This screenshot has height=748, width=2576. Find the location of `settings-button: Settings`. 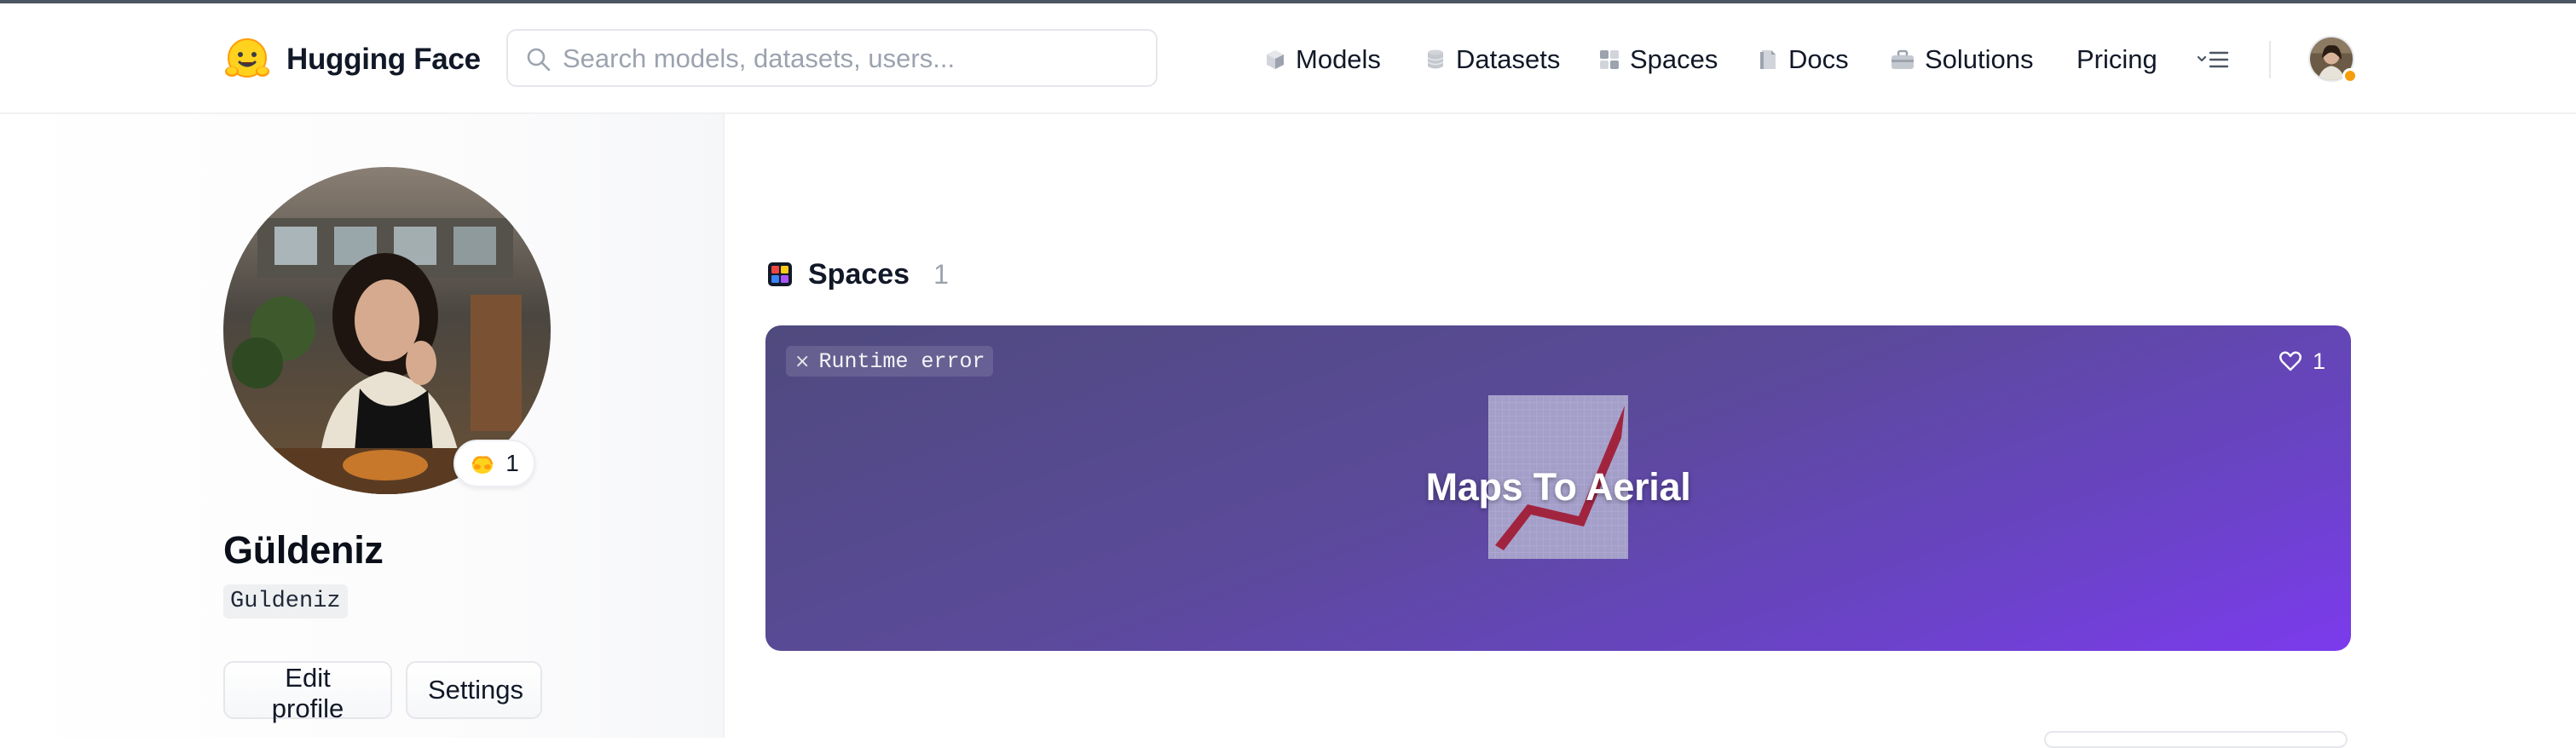

settings-button: Settings is located at coordinates (474, 690).